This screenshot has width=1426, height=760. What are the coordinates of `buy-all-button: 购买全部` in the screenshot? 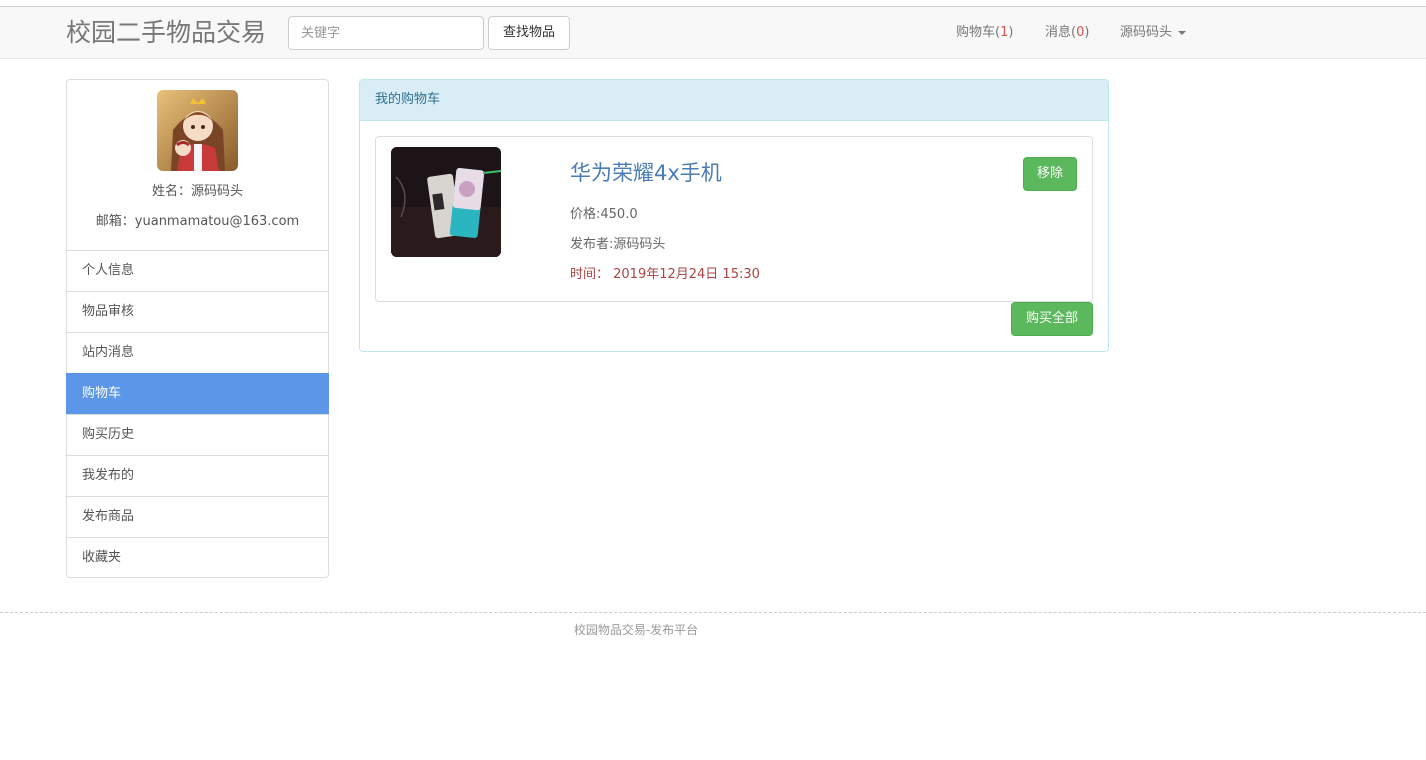 It's located at (1052, 319).